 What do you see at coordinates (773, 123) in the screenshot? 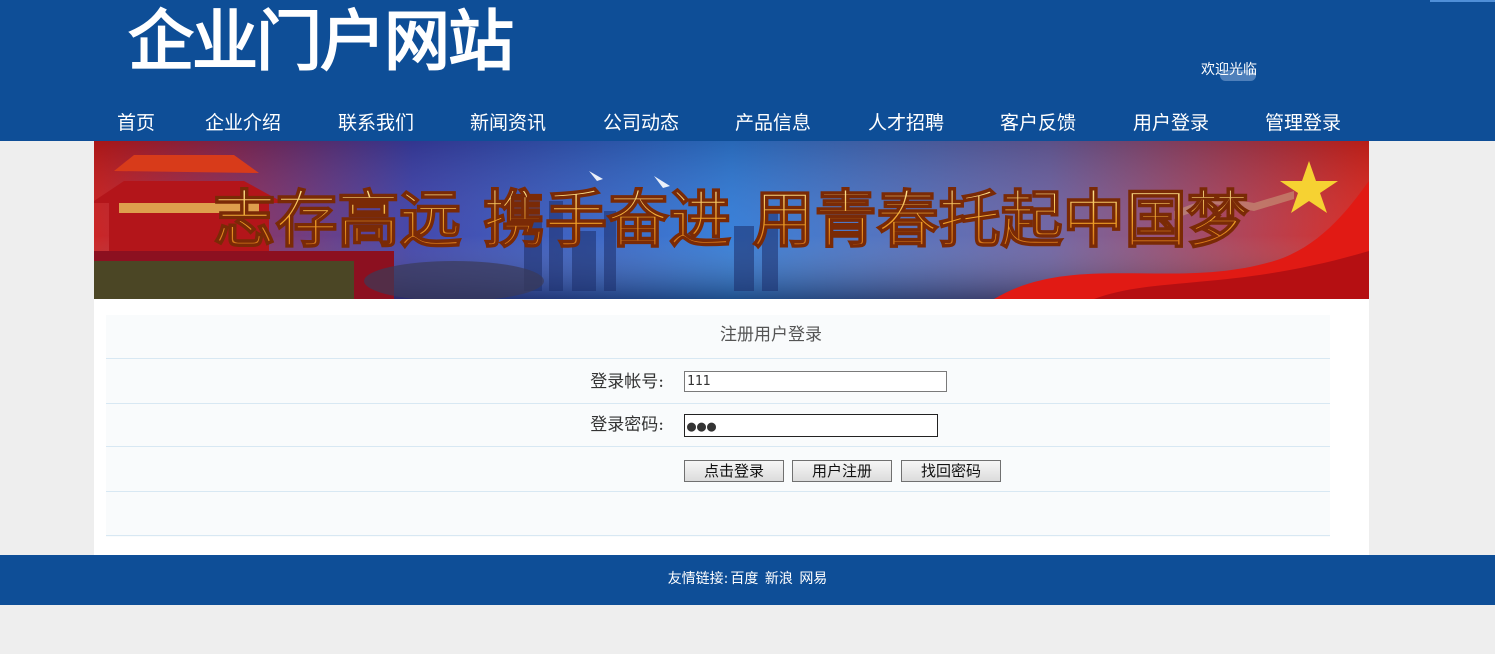
I see `nav-item-products: 产品信息` at bounding box center [773, 123].